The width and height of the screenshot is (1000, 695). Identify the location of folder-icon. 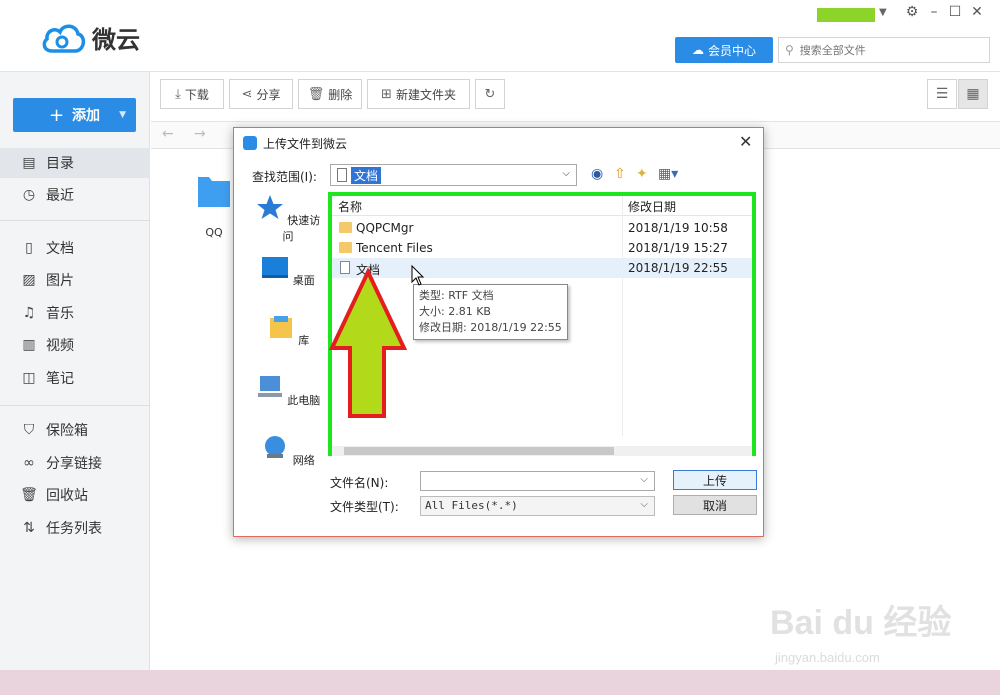
(214, 191).